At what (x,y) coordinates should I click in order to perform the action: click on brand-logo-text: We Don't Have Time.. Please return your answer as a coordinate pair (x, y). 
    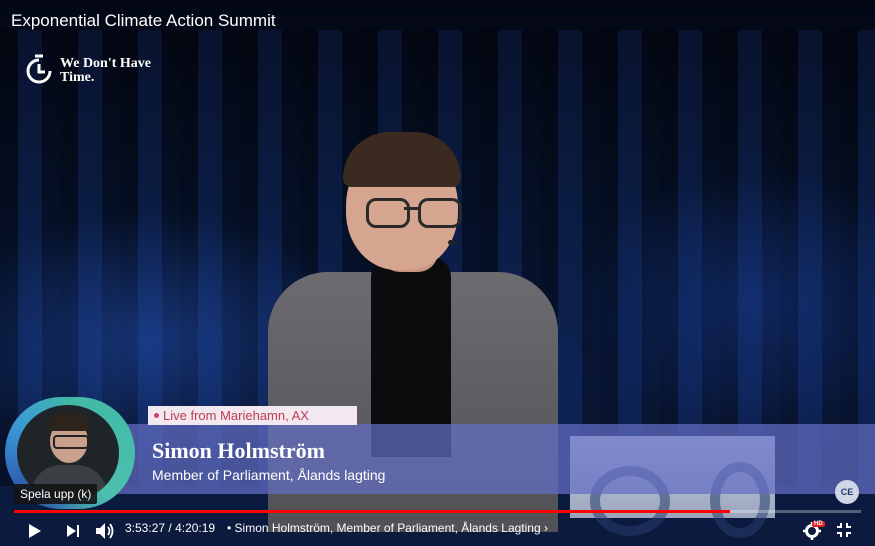
    Looking at the image, I should click on (105, 70).